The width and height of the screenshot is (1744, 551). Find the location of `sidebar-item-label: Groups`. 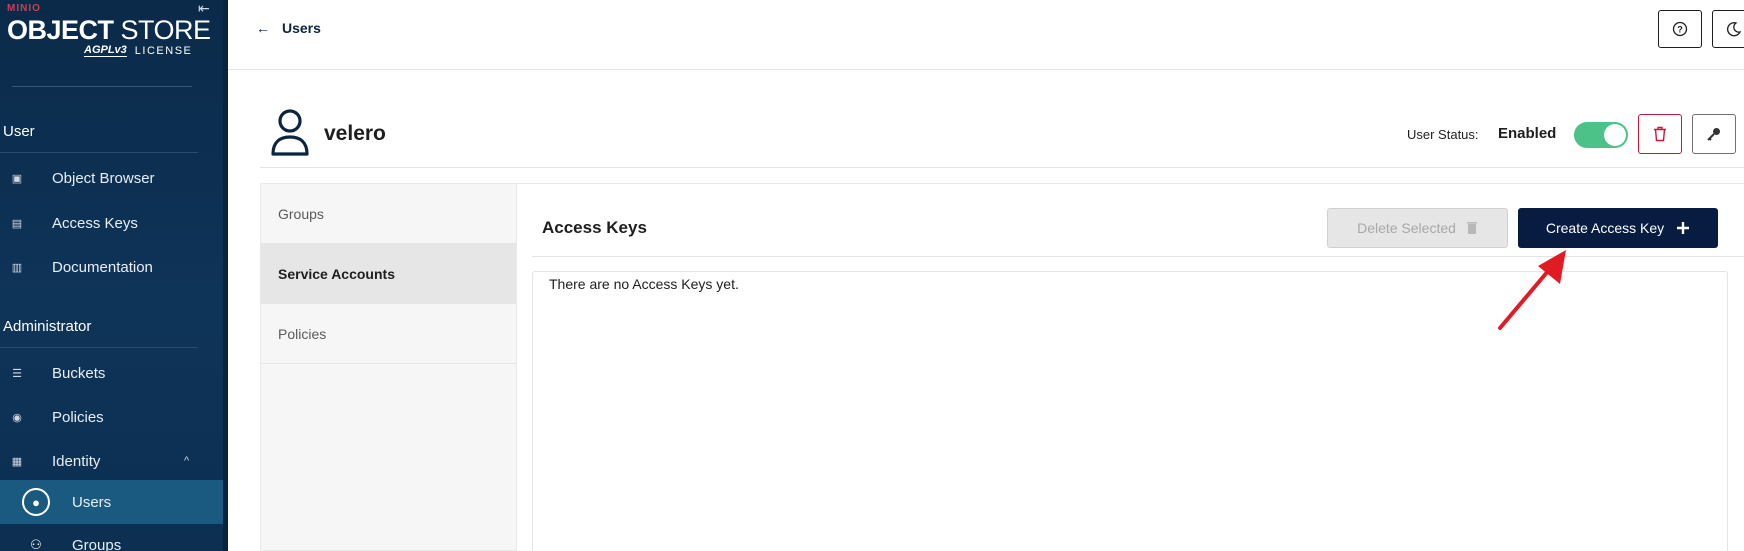

sidebar-item-label: Groups is located at coordinates (97, 543).